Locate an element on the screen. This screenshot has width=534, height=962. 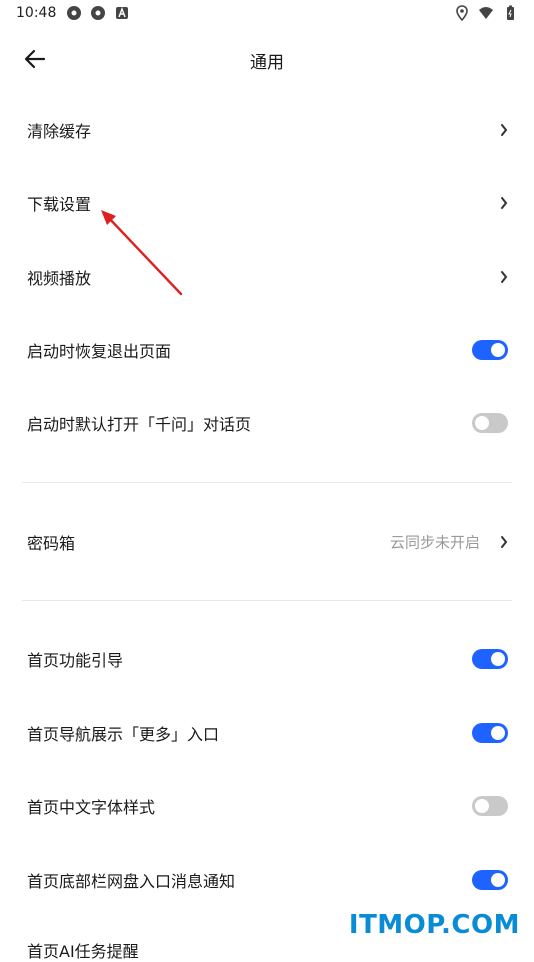
a-notification-icon is located at coordinates (122, 13).